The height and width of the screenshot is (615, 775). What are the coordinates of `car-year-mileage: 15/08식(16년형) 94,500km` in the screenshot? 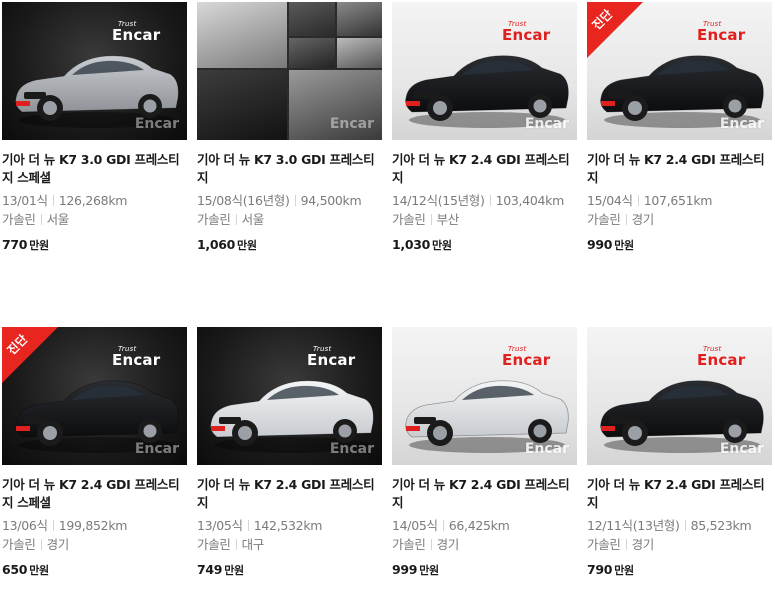 It's located at (279, 200).